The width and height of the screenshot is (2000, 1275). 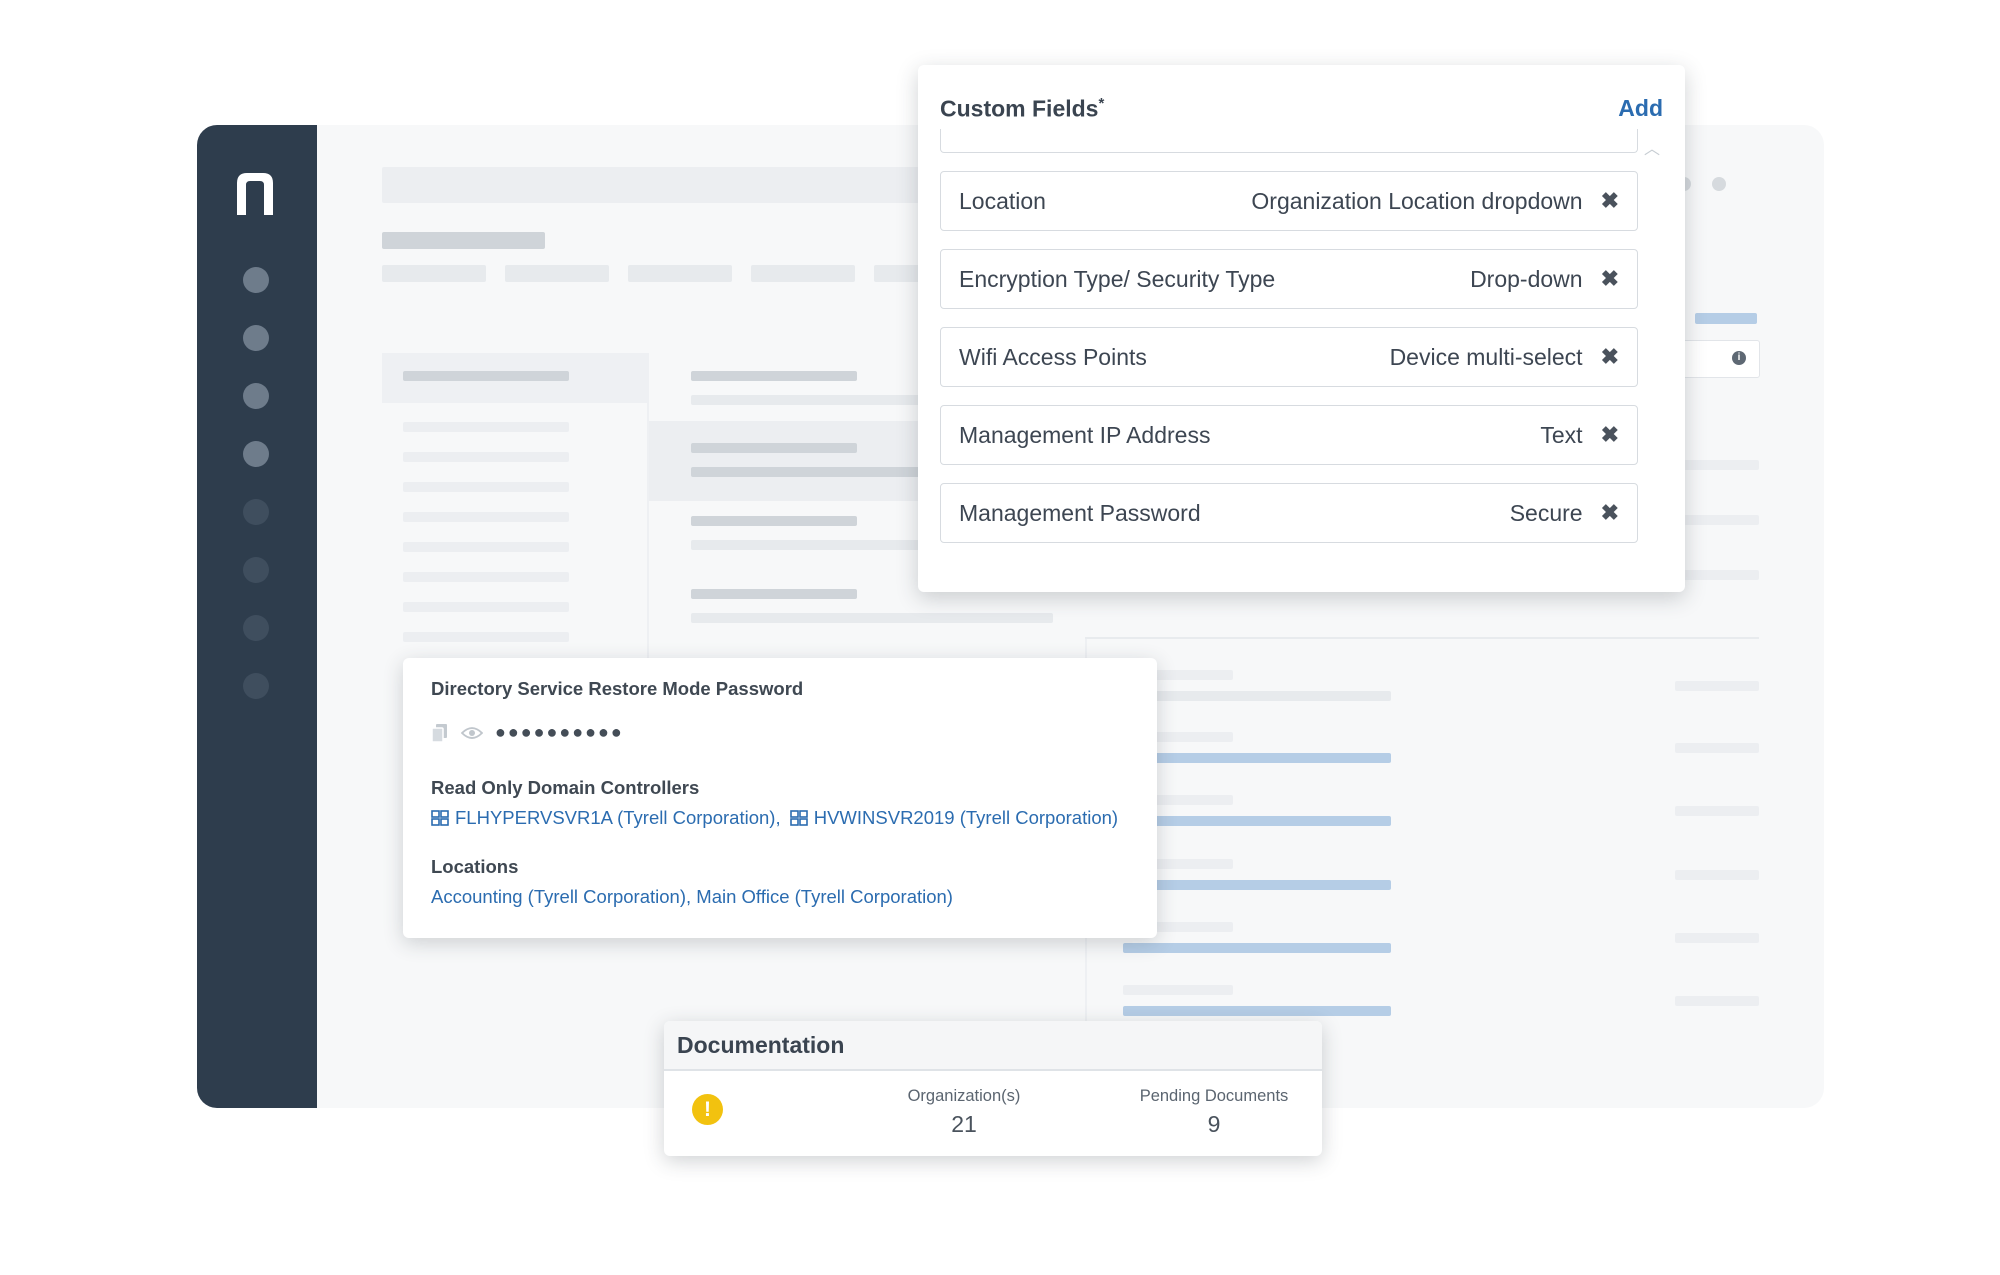 I want to click on organizations-count: 21, so click(x=964, y=1124).